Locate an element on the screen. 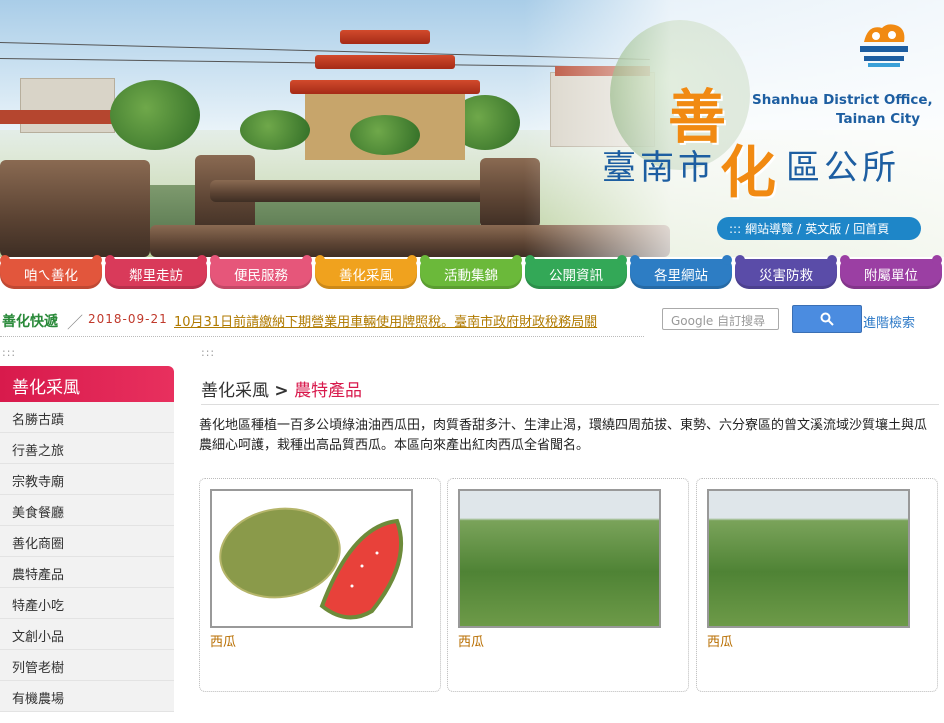  logo-english-line1: Shanhua District Office, is located at coordinates (842, 100).